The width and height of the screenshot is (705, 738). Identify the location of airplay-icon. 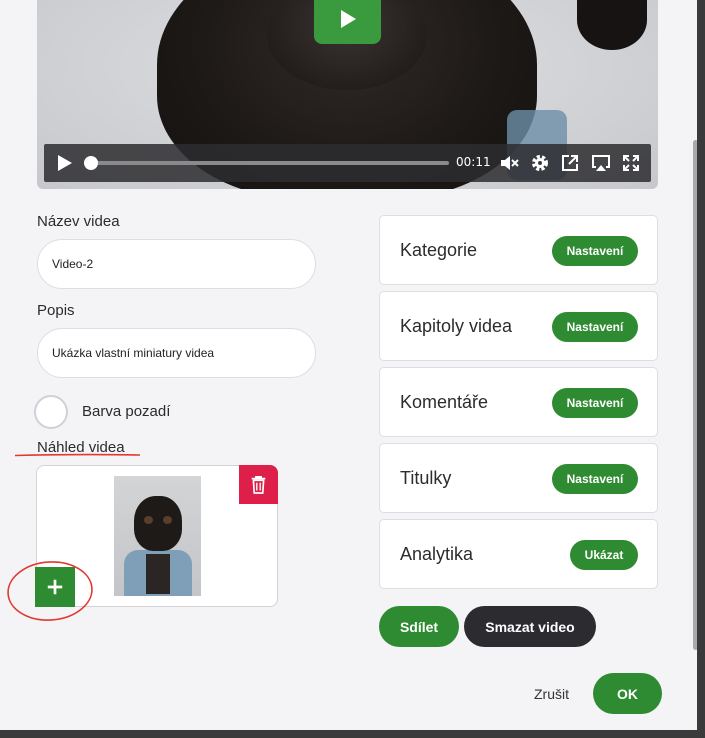
(601, 163).